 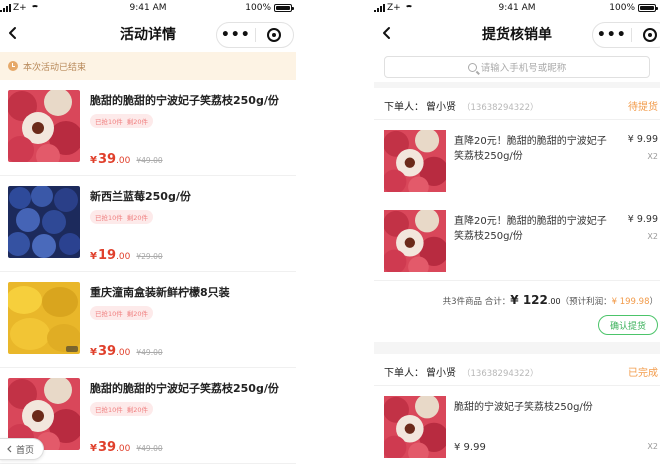 I want to click on order-status: 已完成, so click(x=643, y=373).